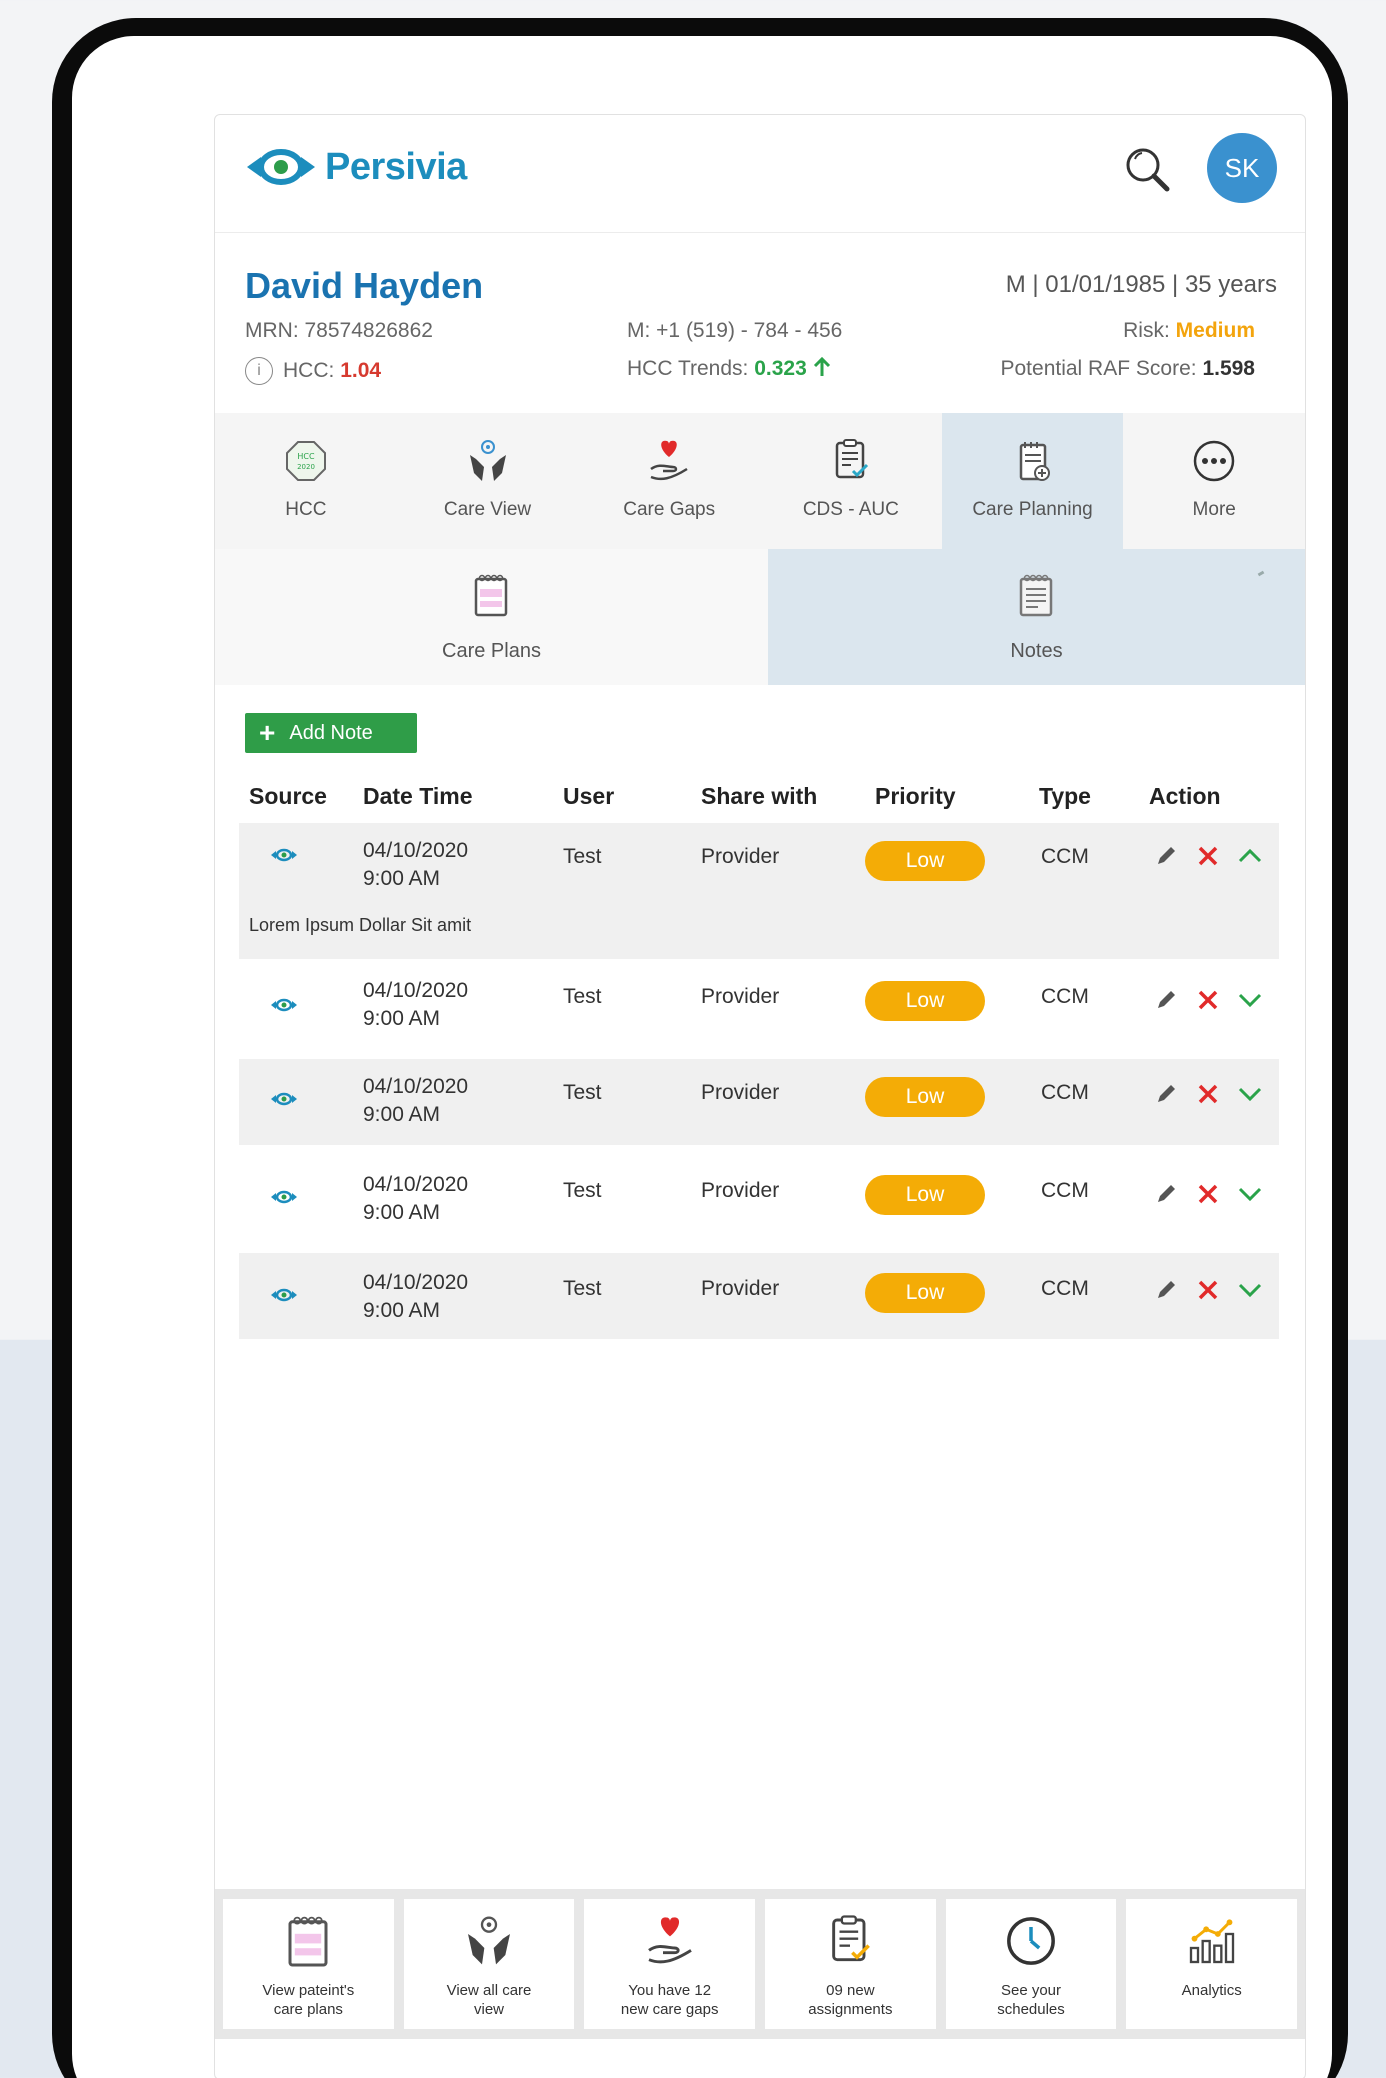 The width and height of the screenshot is (1386, 2078). Describe the element at coordinates (669, 509) in the screenshot. I see `tab-care-gaps-label: Care Gaps` at that location.